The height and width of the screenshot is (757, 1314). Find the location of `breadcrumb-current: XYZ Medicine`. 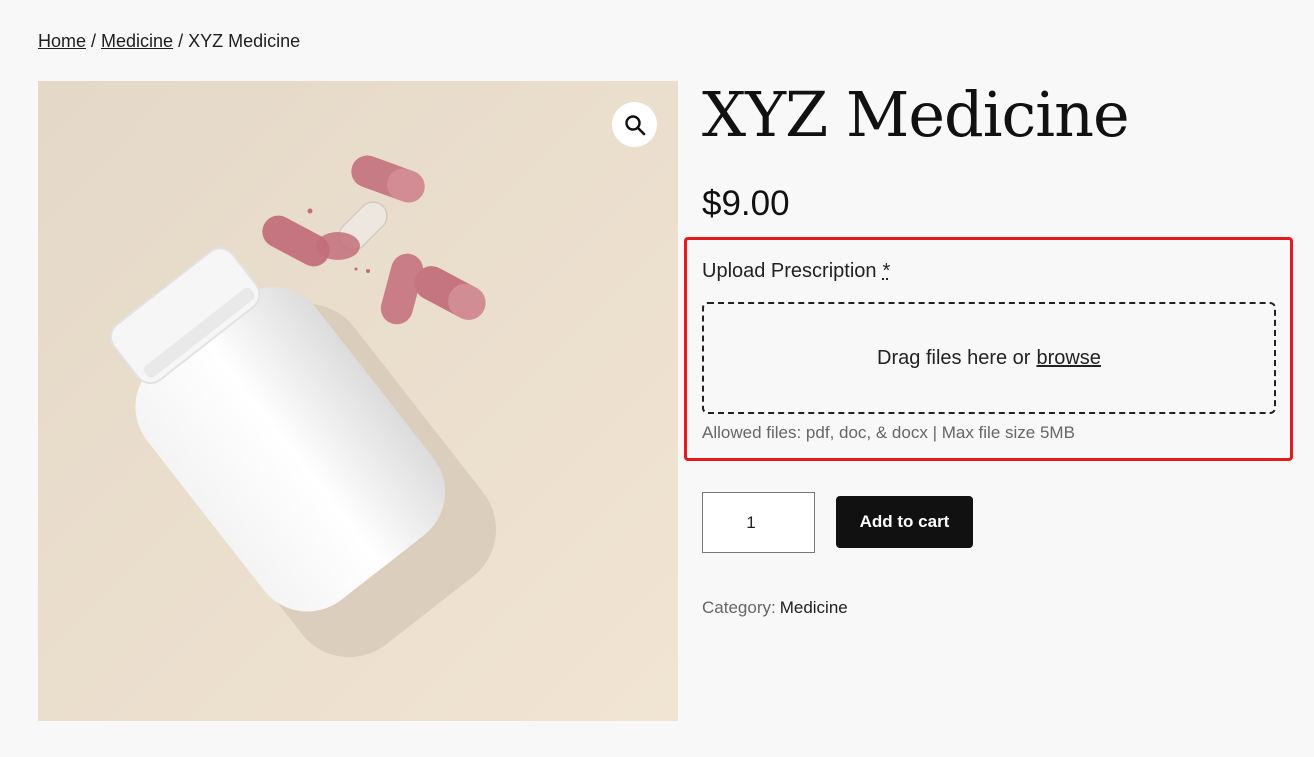

breadcrumb-current: XYZ Medicine is located at coordinates (244, 41).